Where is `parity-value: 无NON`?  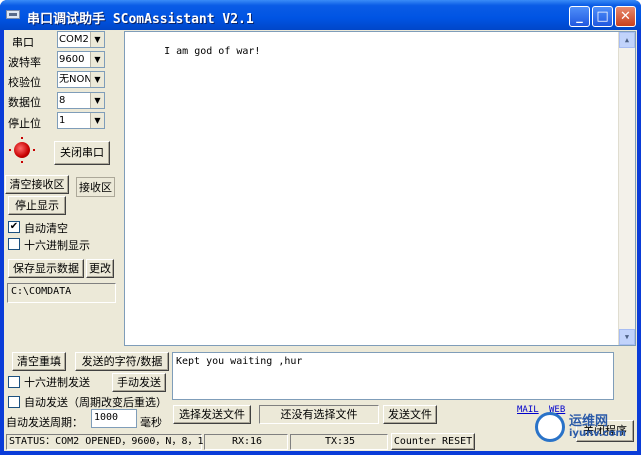 parity-value: 无NON is located at coordinates (75, 79).